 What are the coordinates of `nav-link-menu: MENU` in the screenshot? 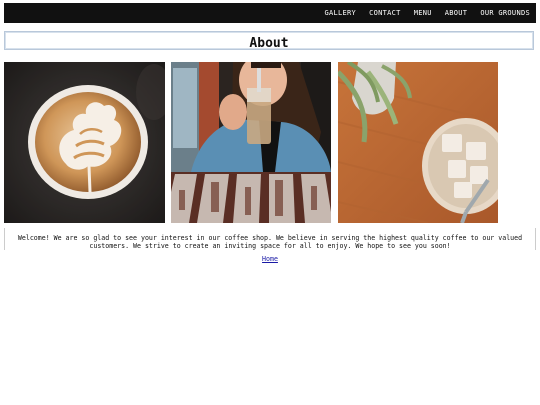 It's located at (423, 13).